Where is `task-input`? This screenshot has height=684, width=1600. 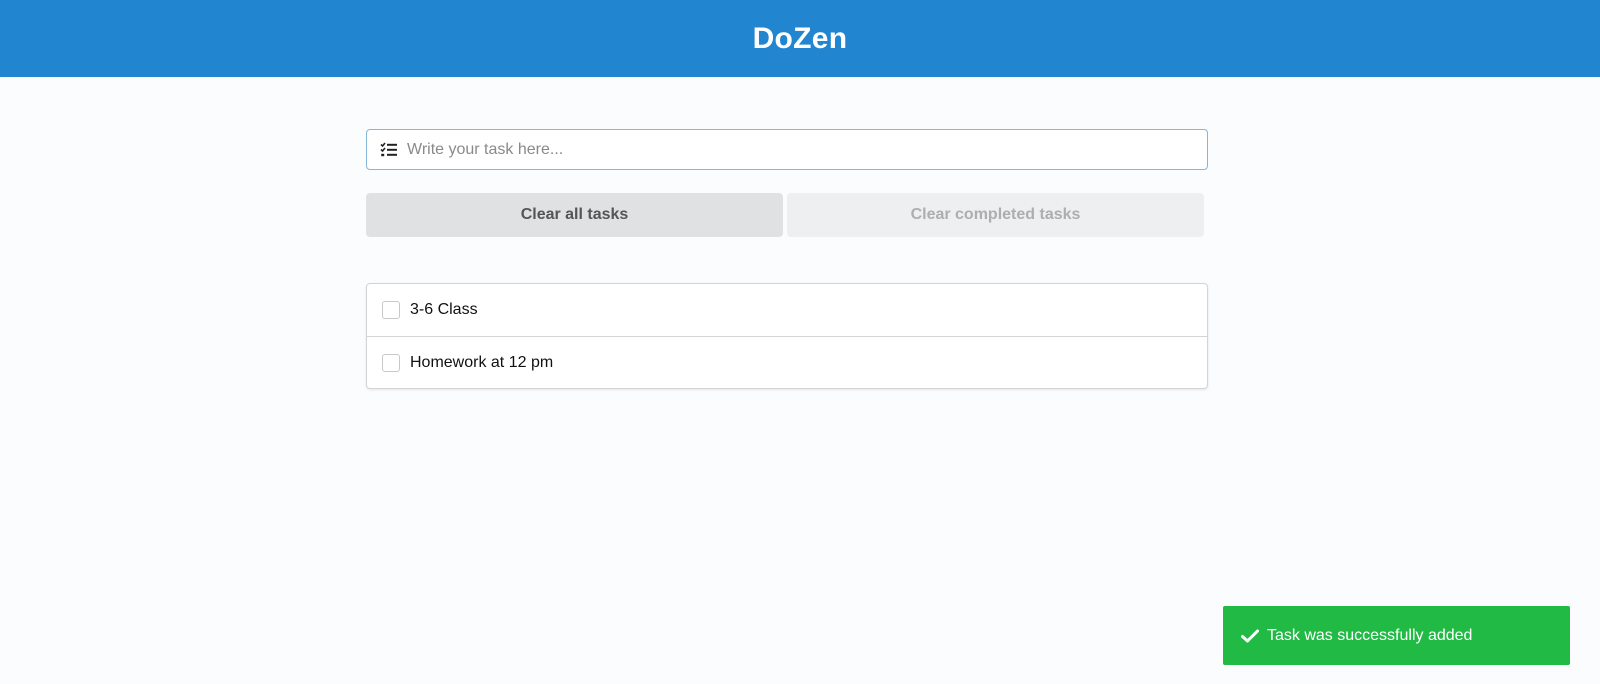 task-input is located at coordinates (804, 149).